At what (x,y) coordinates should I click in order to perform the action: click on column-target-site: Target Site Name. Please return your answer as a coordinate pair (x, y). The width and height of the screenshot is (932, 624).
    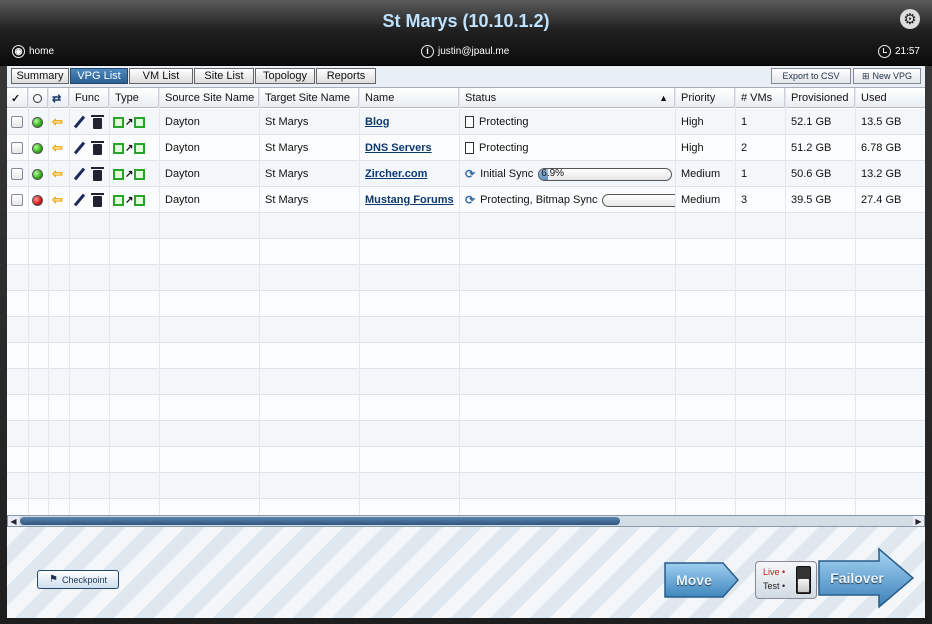
    Looking at the image, I should click on (309, 98).